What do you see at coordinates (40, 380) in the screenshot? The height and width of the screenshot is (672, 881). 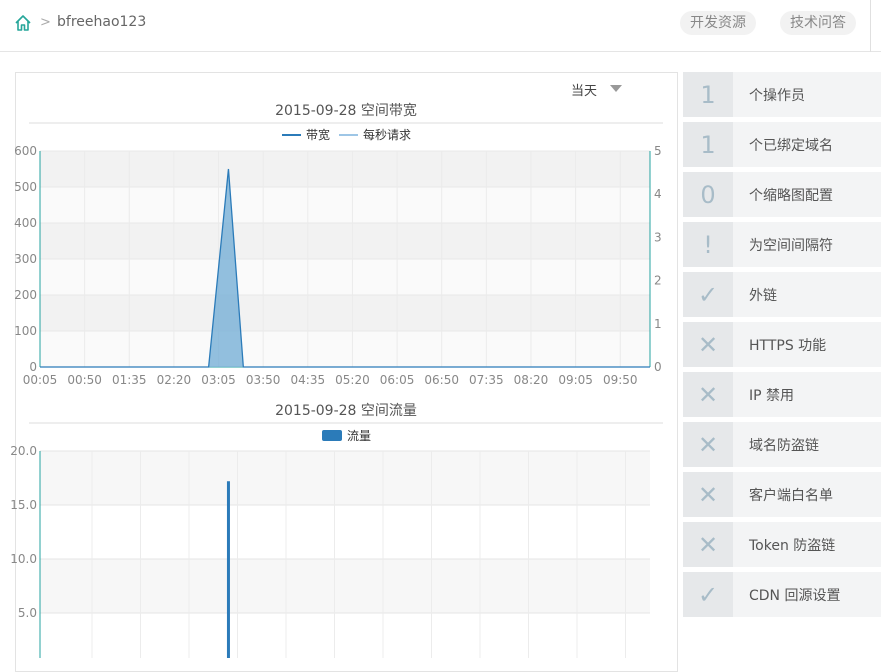 I see `x-tick-label: 00:05` at bounding box center [40, 380].